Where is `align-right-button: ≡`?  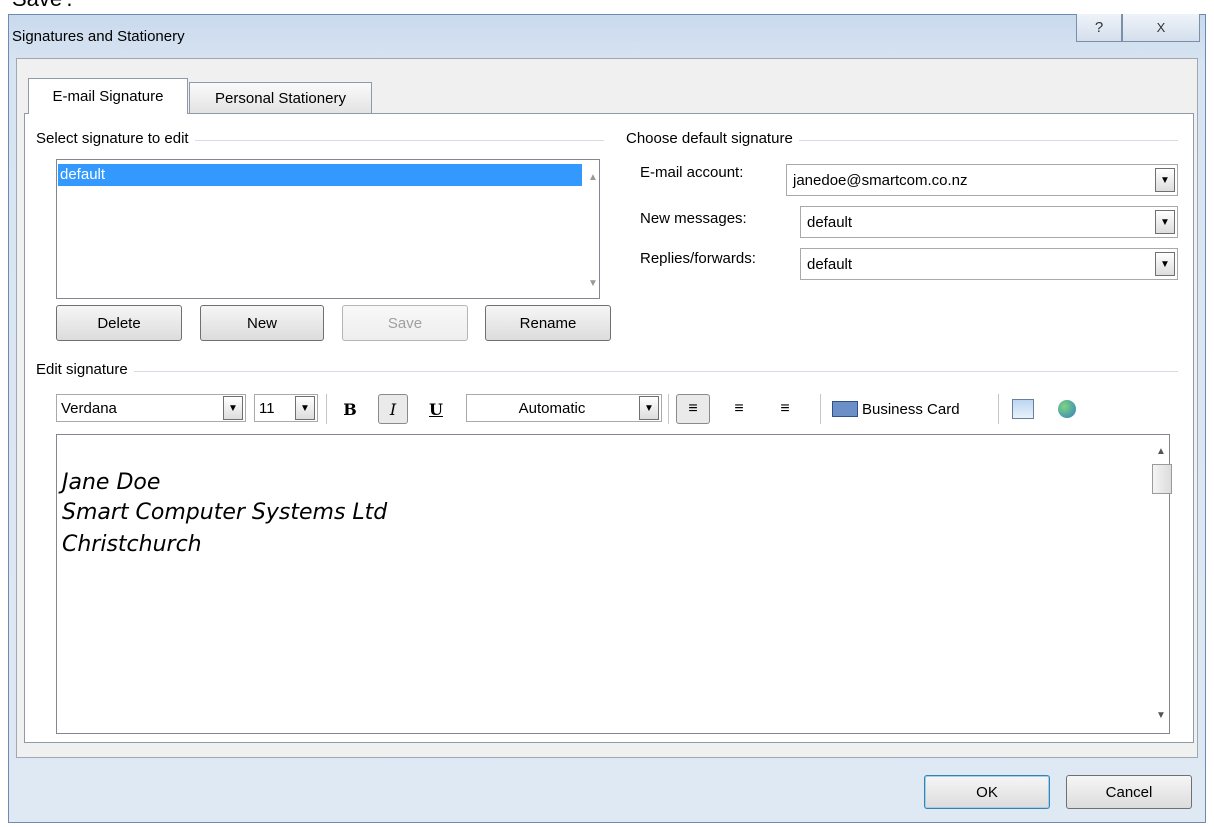
align-right-button: ≡ is located at coordinates (785, 409).